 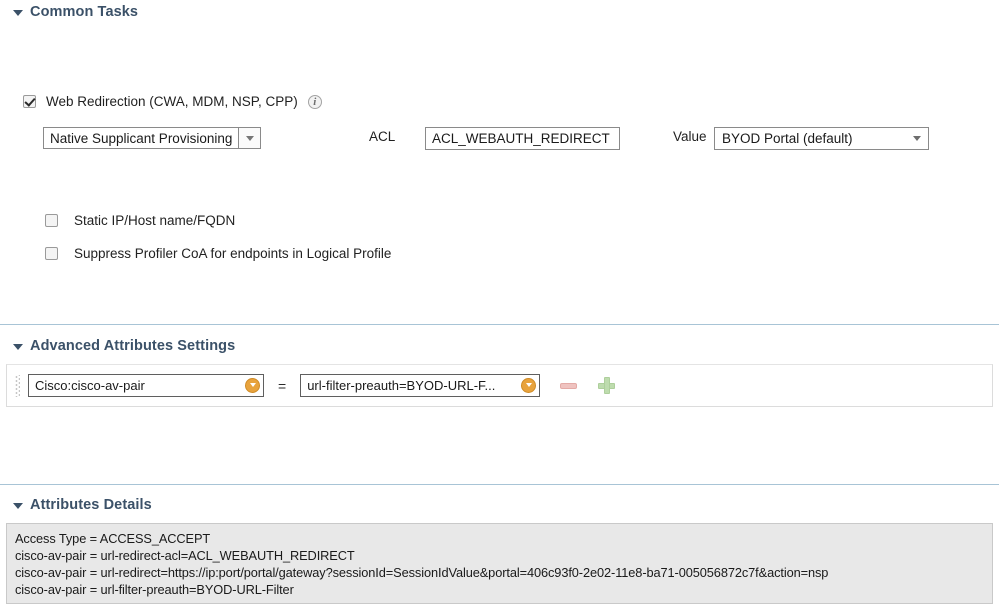 What do you see at coordinates (113, 538) in the screenshot?
I see `detail-line: Access Type = ACCESS_ACCEPT` at bounding box center [113, 538].